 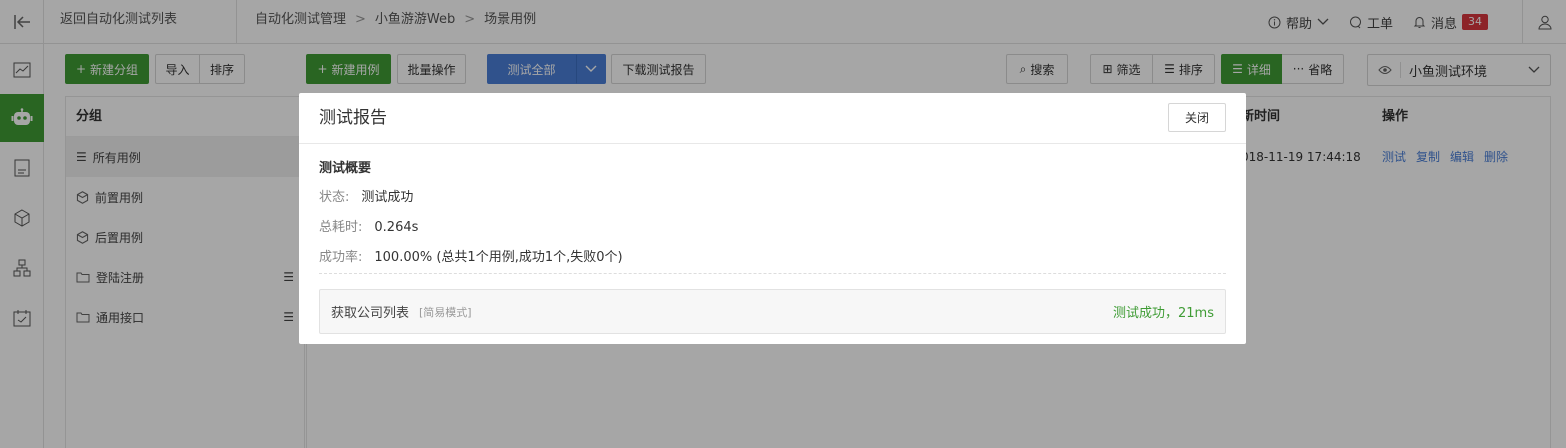 I want to click on success-rate-key: 成功率:, so click(x=341, y=257).